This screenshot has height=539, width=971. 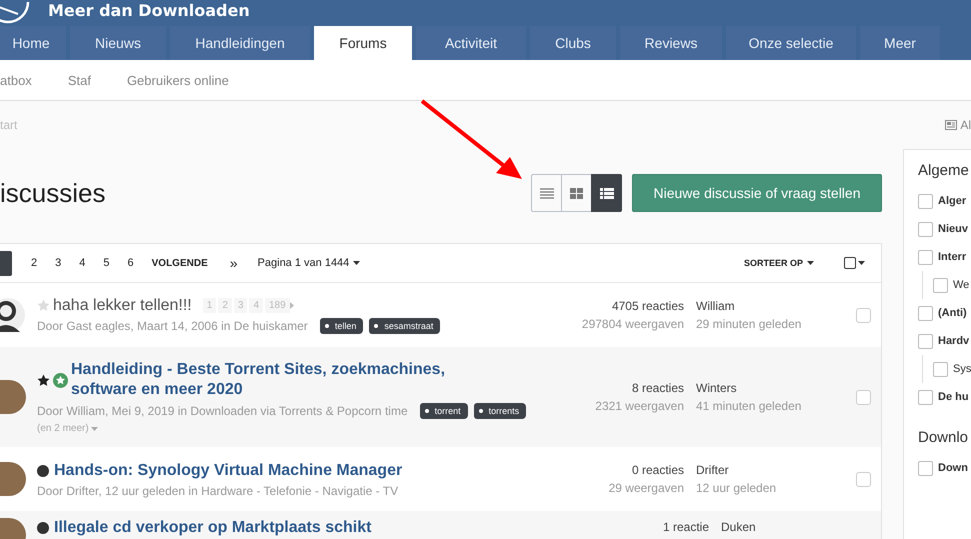 I want to click on page-link: 6, so click(x=130, y=263).